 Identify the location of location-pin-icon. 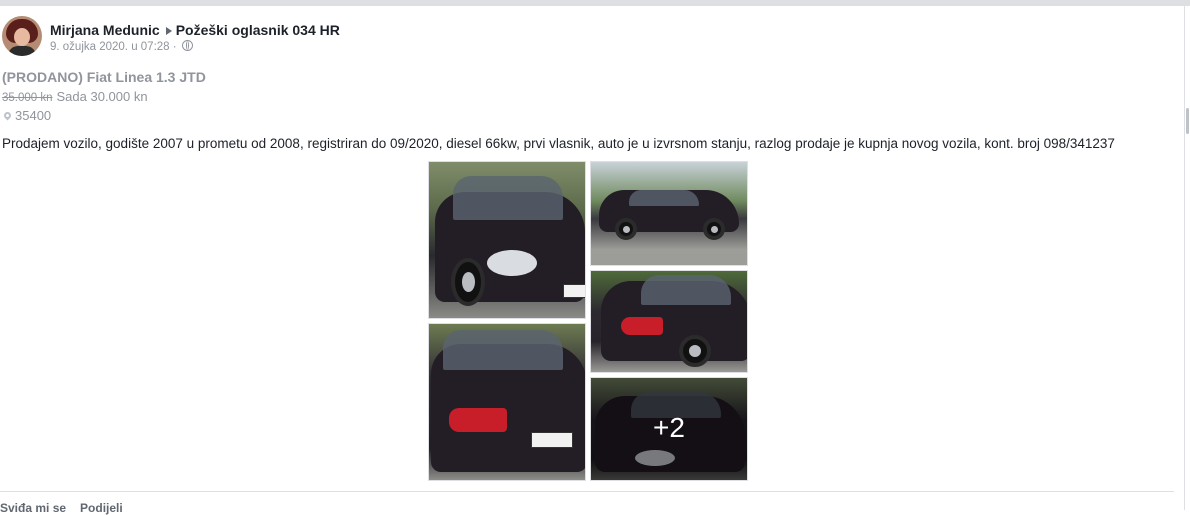
(7, 115).